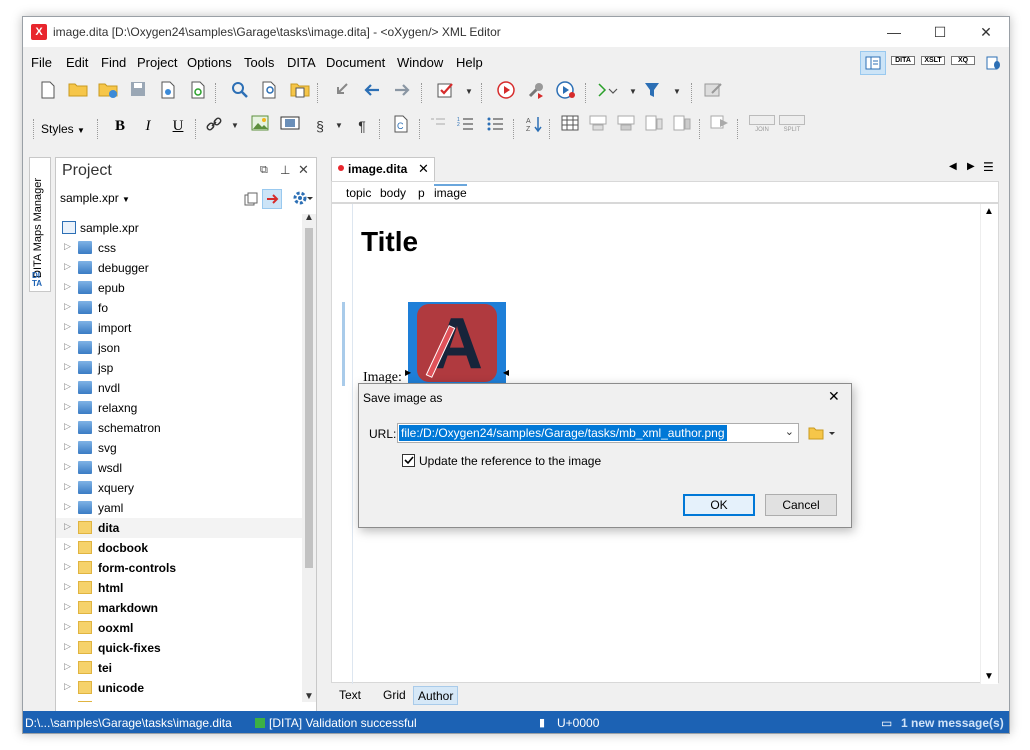  What do you see at coordinates (179, 228) in the screenshot?
I see `project-root: sample.xpr` at bounding box center [179, 228].